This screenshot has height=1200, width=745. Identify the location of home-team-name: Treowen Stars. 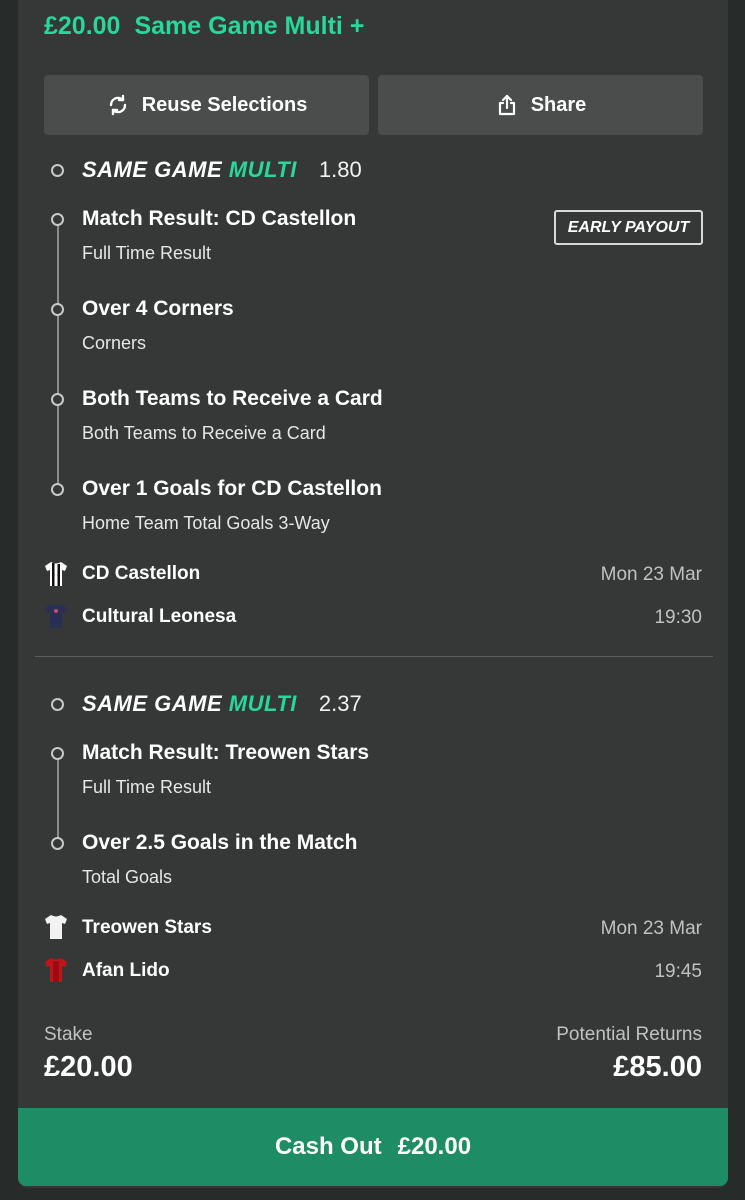
(147, 927).